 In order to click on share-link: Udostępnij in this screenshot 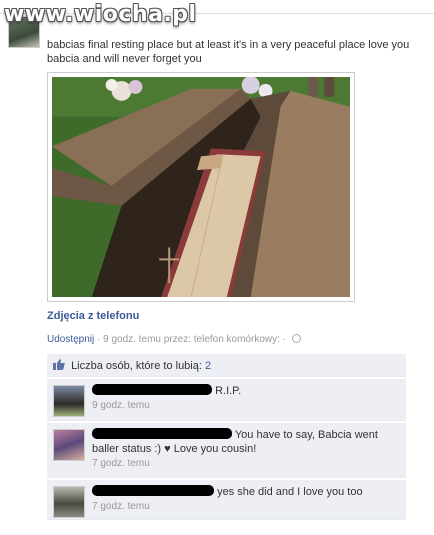, I will do `click(70, 339)`.